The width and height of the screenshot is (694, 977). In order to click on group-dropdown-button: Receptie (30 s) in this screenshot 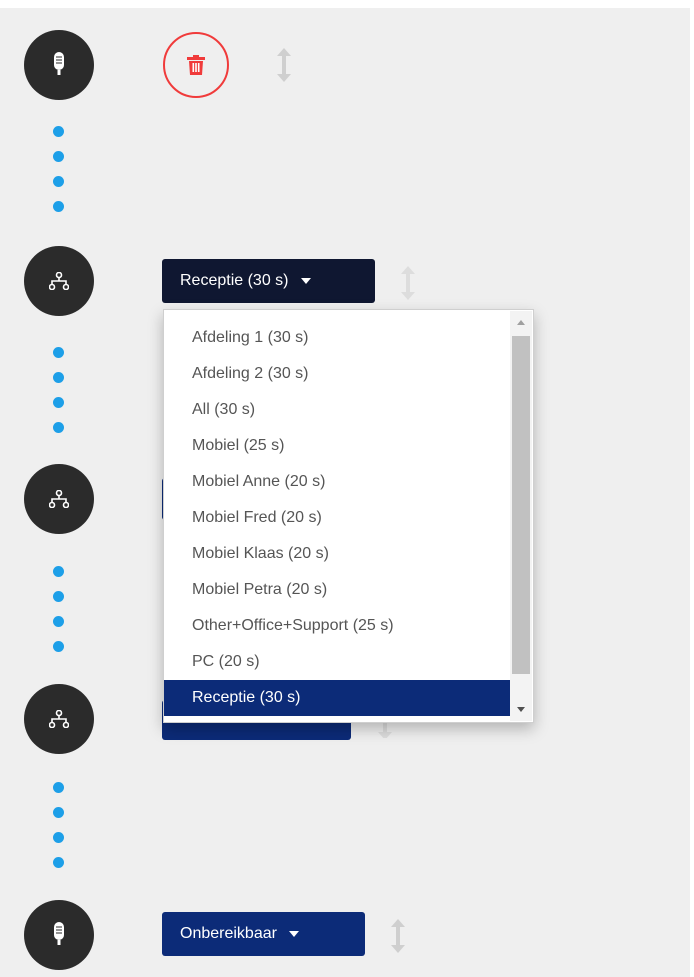, I will do `click(268, 281)`.